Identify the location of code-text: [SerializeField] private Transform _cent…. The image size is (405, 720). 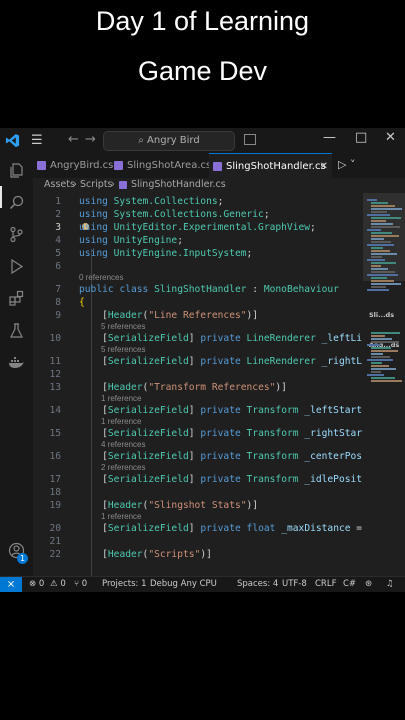
(221, 456).